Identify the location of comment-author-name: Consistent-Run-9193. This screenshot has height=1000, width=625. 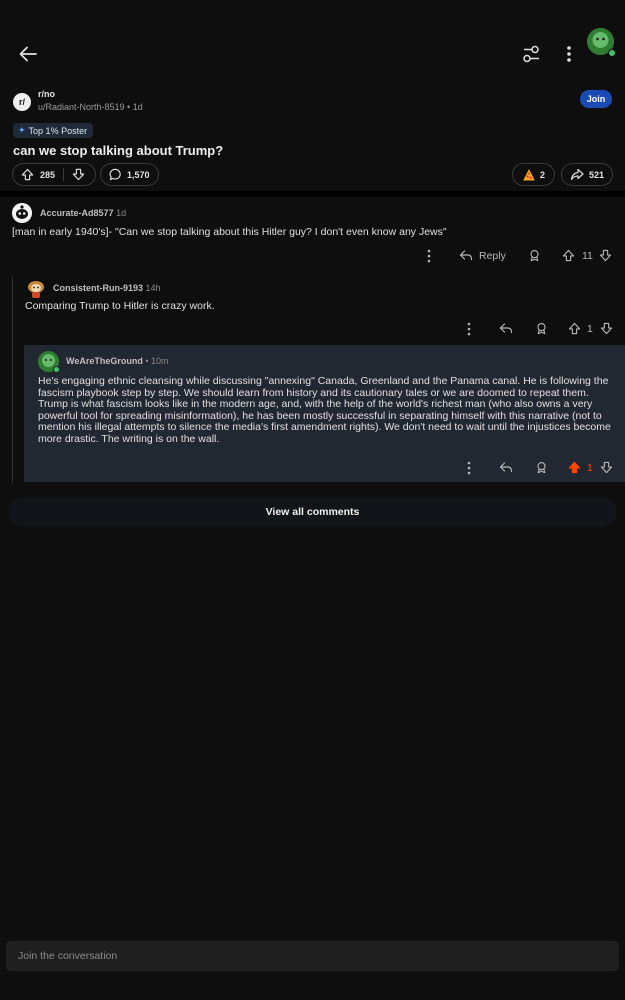
(98, 288).